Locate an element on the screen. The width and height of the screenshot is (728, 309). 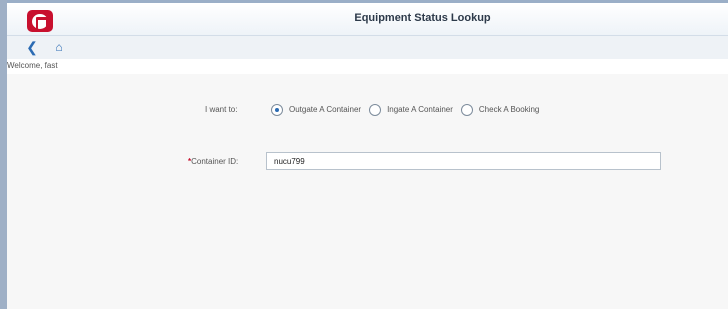
page-title: Equipment Status Lookup is located at coordinates (422, 18).